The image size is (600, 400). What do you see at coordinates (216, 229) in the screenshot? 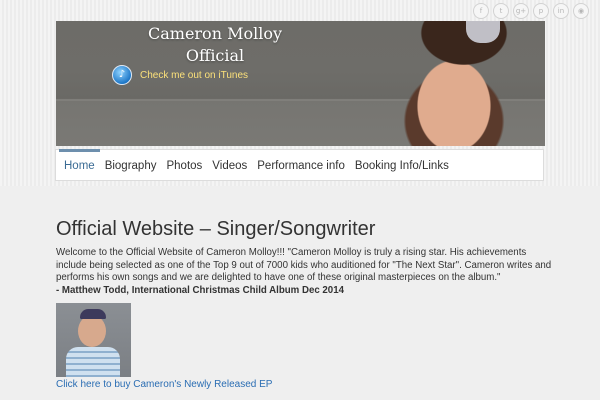
I see `page-title: Official Website – Singer/Songwriter` at bounding box center [216, 229].